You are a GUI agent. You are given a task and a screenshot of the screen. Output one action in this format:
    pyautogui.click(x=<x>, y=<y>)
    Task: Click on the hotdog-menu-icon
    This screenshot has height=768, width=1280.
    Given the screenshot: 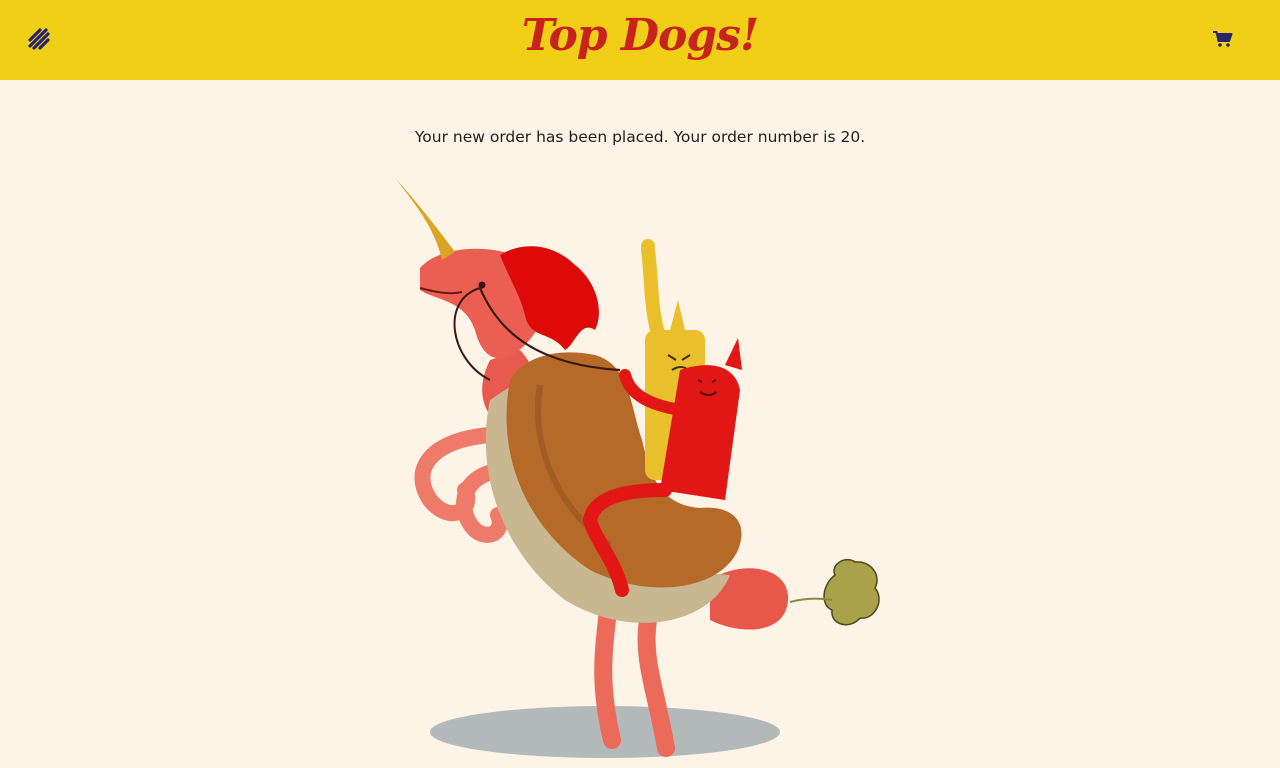 What is the action you would take?
    pyautogui.click(x=39, y=39)
    